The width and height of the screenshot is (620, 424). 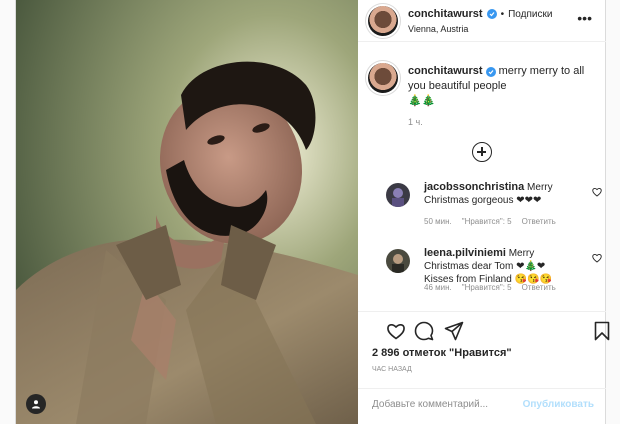 What do you see at coordinates (438, 221) in the screenshot?
I see `comment-time: 50 мин.` at bounding box center [438, 221].